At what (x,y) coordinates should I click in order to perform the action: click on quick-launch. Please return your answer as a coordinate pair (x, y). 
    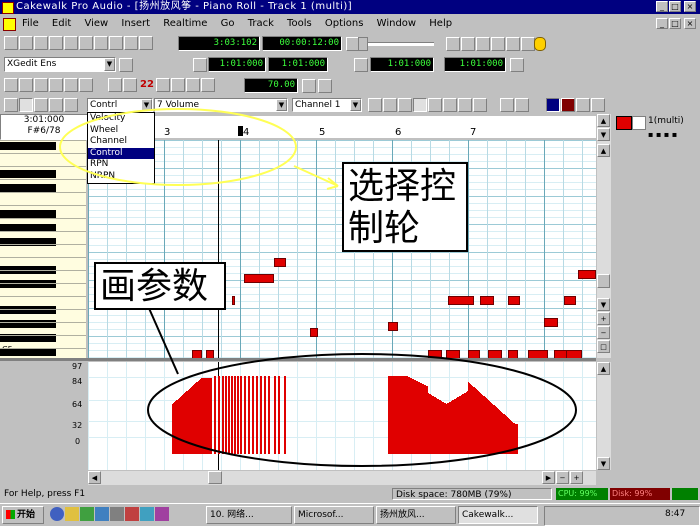
    Looking at the image, I should click on (110, 515).